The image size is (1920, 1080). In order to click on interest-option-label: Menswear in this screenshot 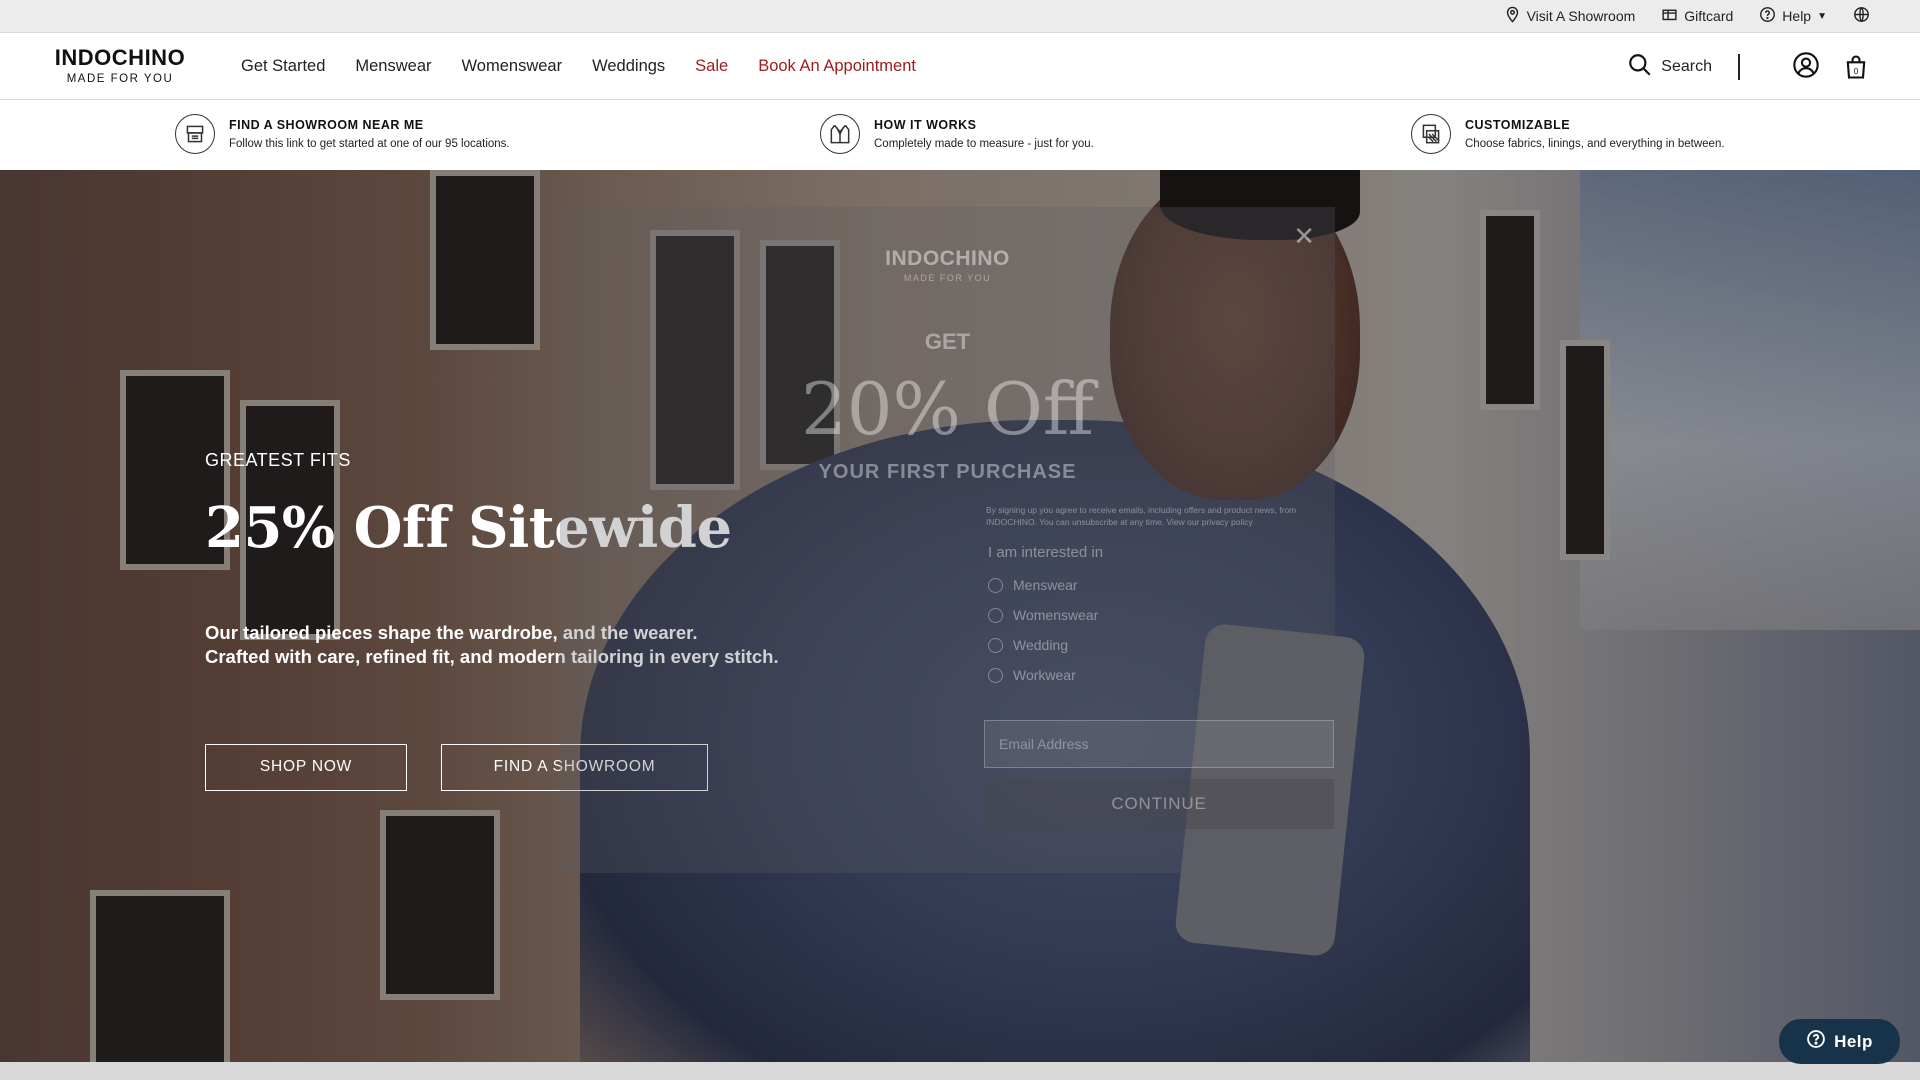, I will do `click(1045, 585)`.